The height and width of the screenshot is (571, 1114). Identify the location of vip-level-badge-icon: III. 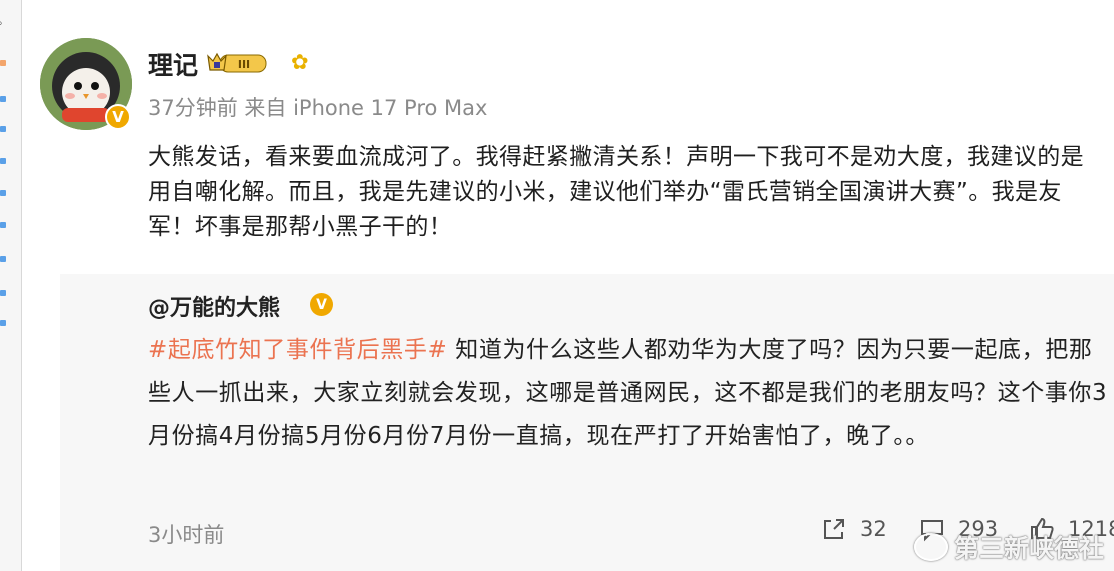
(237, 63).